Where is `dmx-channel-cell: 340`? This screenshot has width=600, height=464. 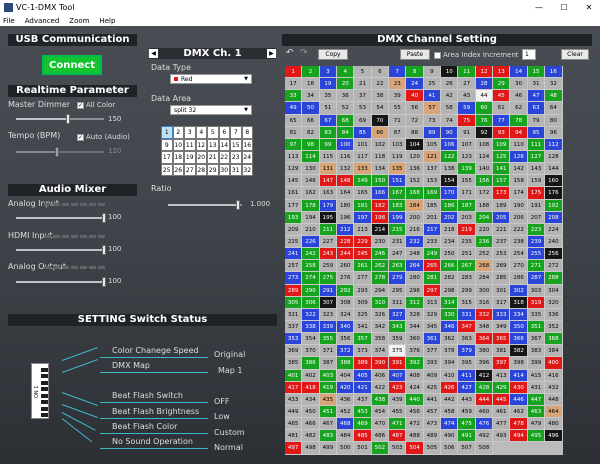 dmx-channel-cell: 340 is located at coordinates (346, 327).